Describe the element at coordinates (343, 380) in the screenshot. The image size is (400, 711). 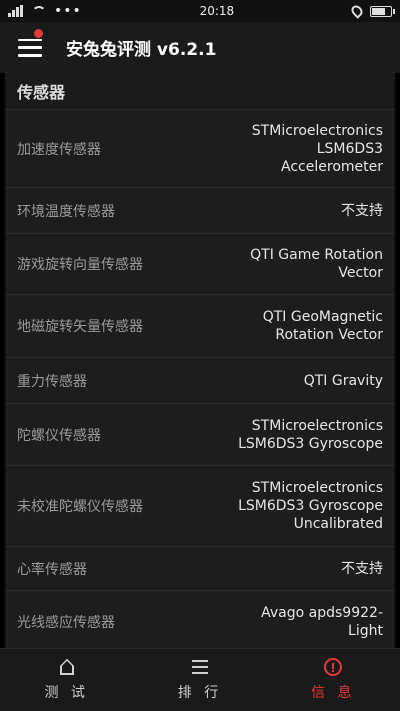
I see `row-value: QTI Gravity` at that location.